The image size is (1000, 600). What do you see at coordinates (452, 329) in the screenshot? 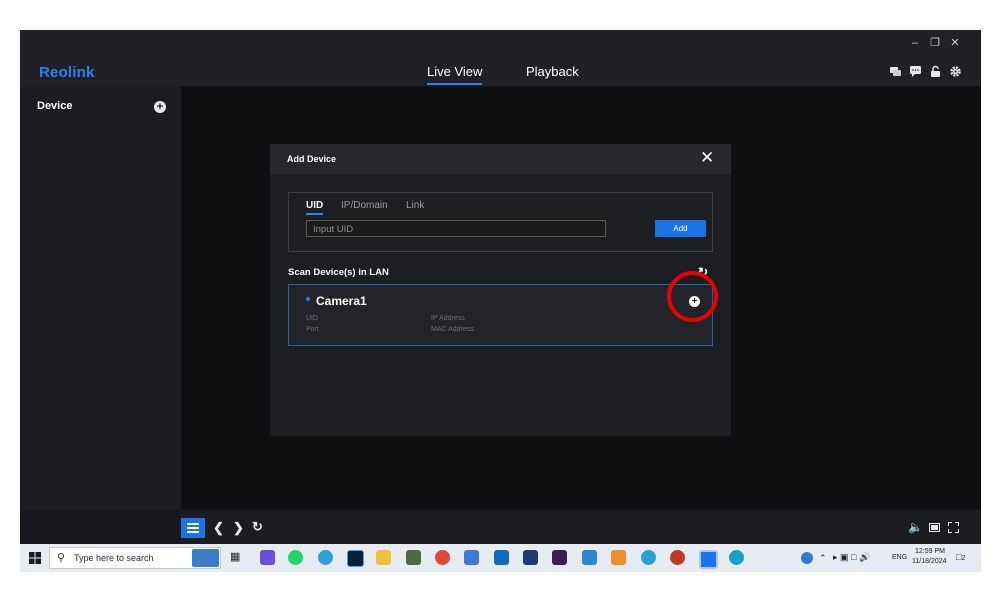
I see `mac-address-label: MAC Address` at bounding box center [452, 329].